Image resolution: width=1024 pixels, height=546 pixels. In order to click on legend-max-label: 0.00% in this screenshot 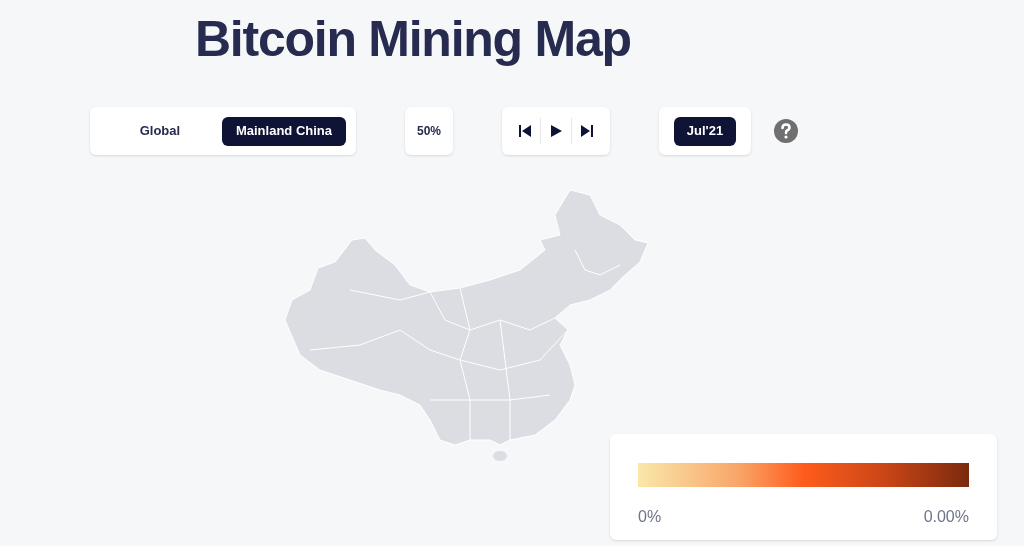, I will do `click(946, 517)`.